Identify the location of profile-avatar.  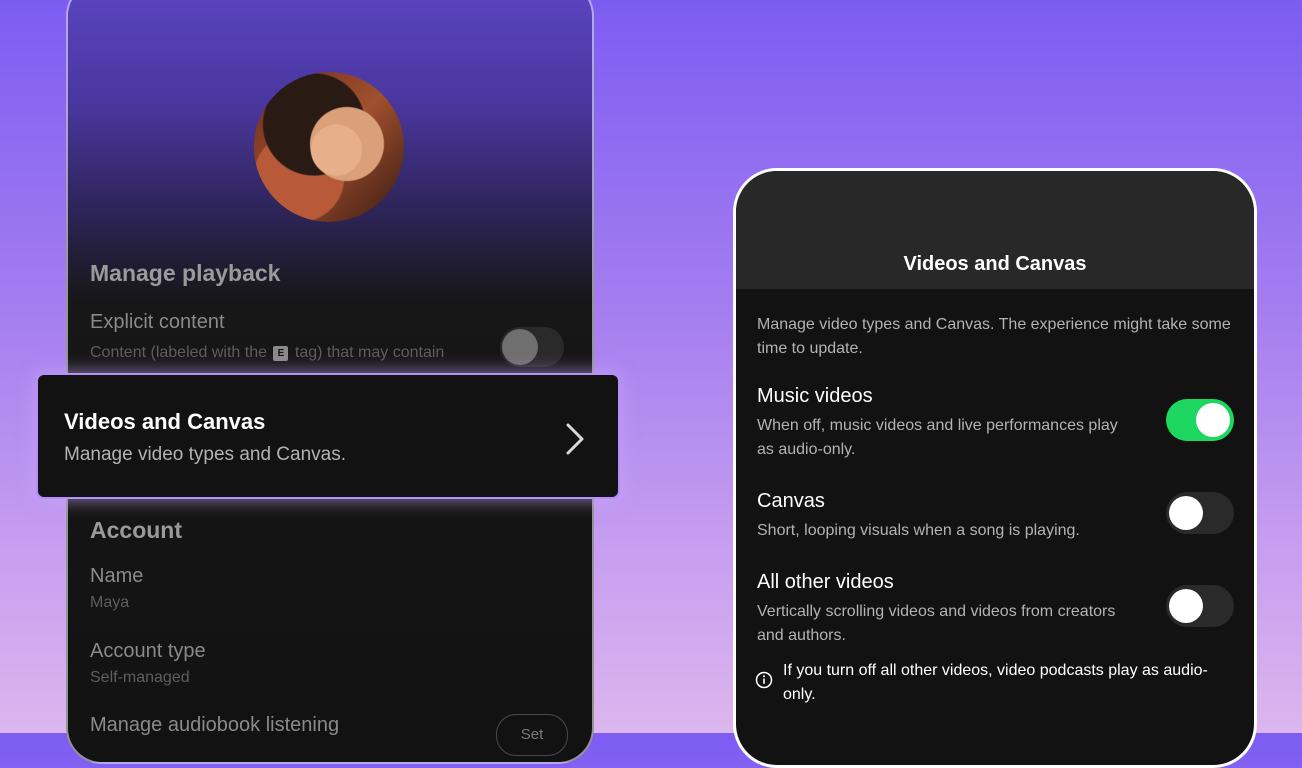
(329, 147).